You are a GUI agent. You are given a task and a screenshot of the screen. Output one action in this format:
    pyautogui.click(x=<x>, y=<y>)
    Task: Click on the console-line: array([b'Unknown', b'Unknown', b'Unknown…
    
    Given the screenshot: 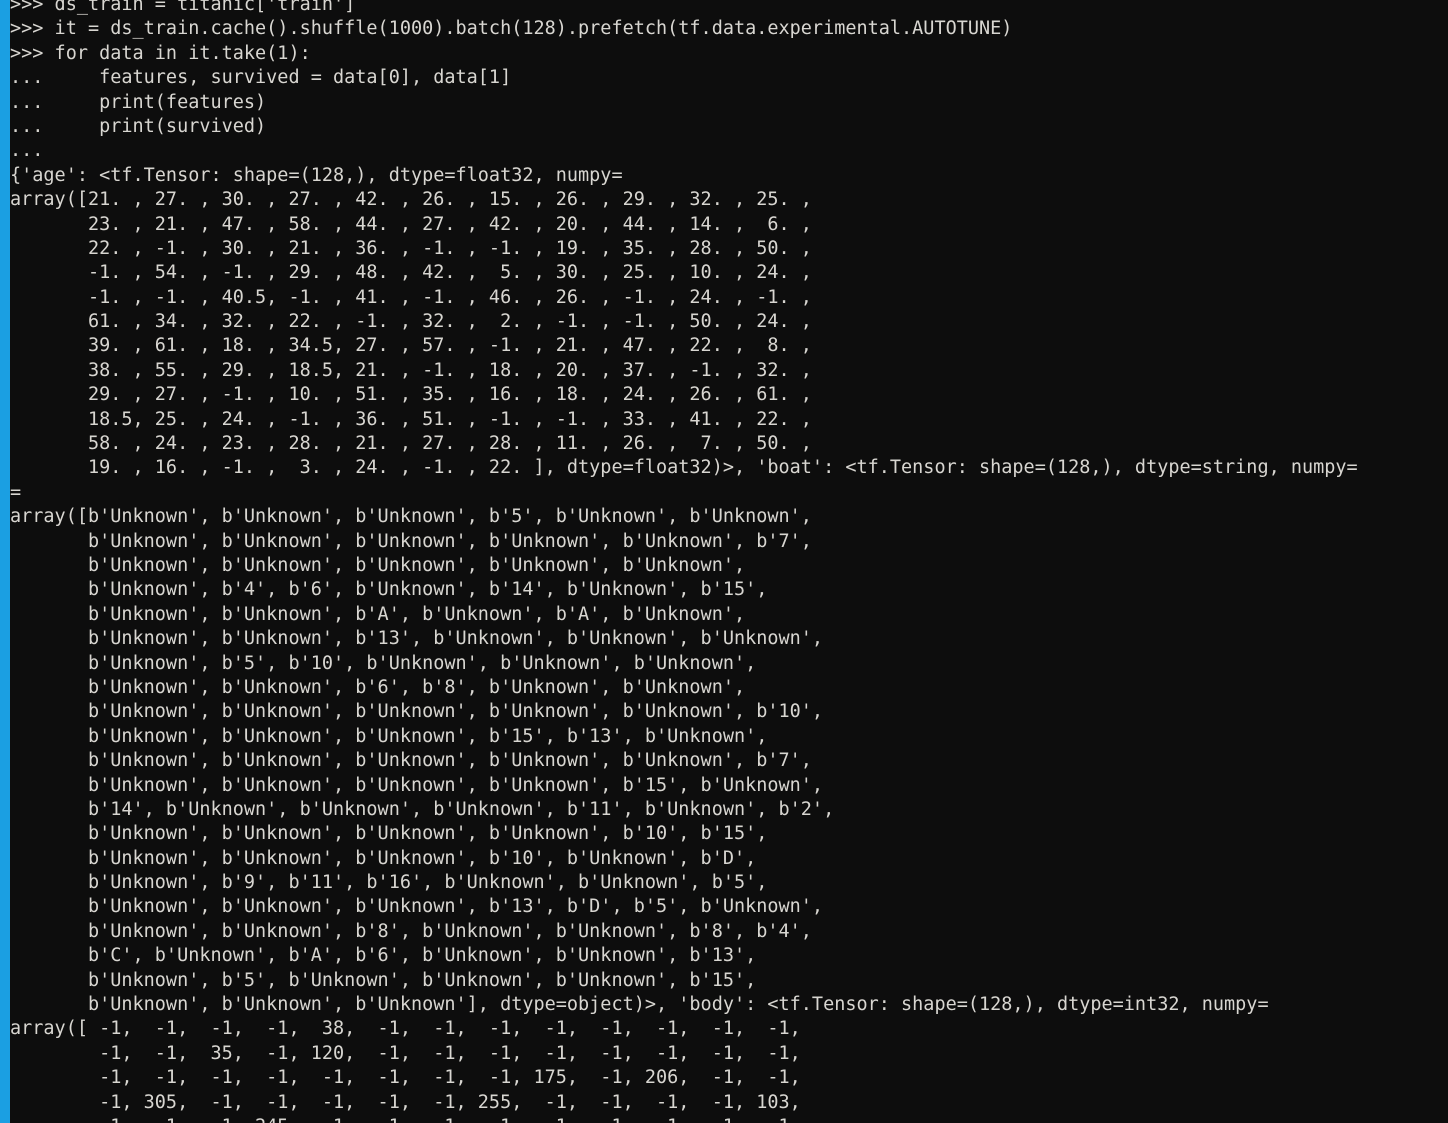 What is the action you would take?
    pyautogui.click(x=411, y=517)
    